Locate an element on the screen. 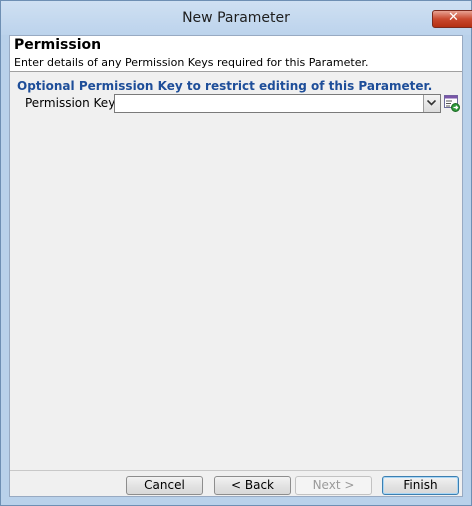  title-bar: New Parameter ✕ is located at coordinates (236, 18).